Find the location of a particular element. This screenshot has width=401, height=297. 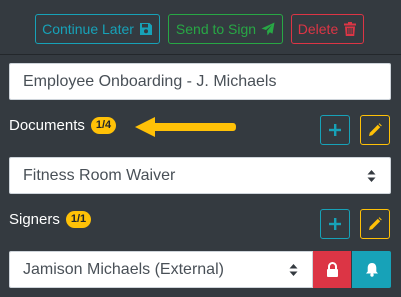

bell-icon is located at coordinates (371, 270).